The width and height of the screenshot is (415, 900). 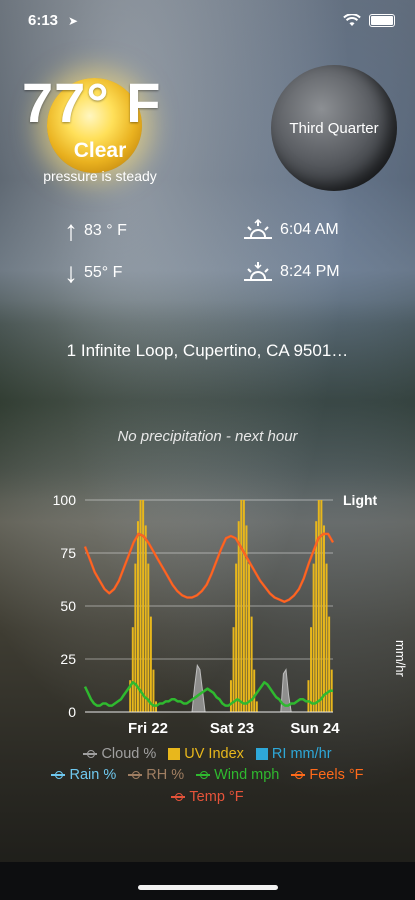 I want to click on status-time: 6:13, so click(x=43, y=20).